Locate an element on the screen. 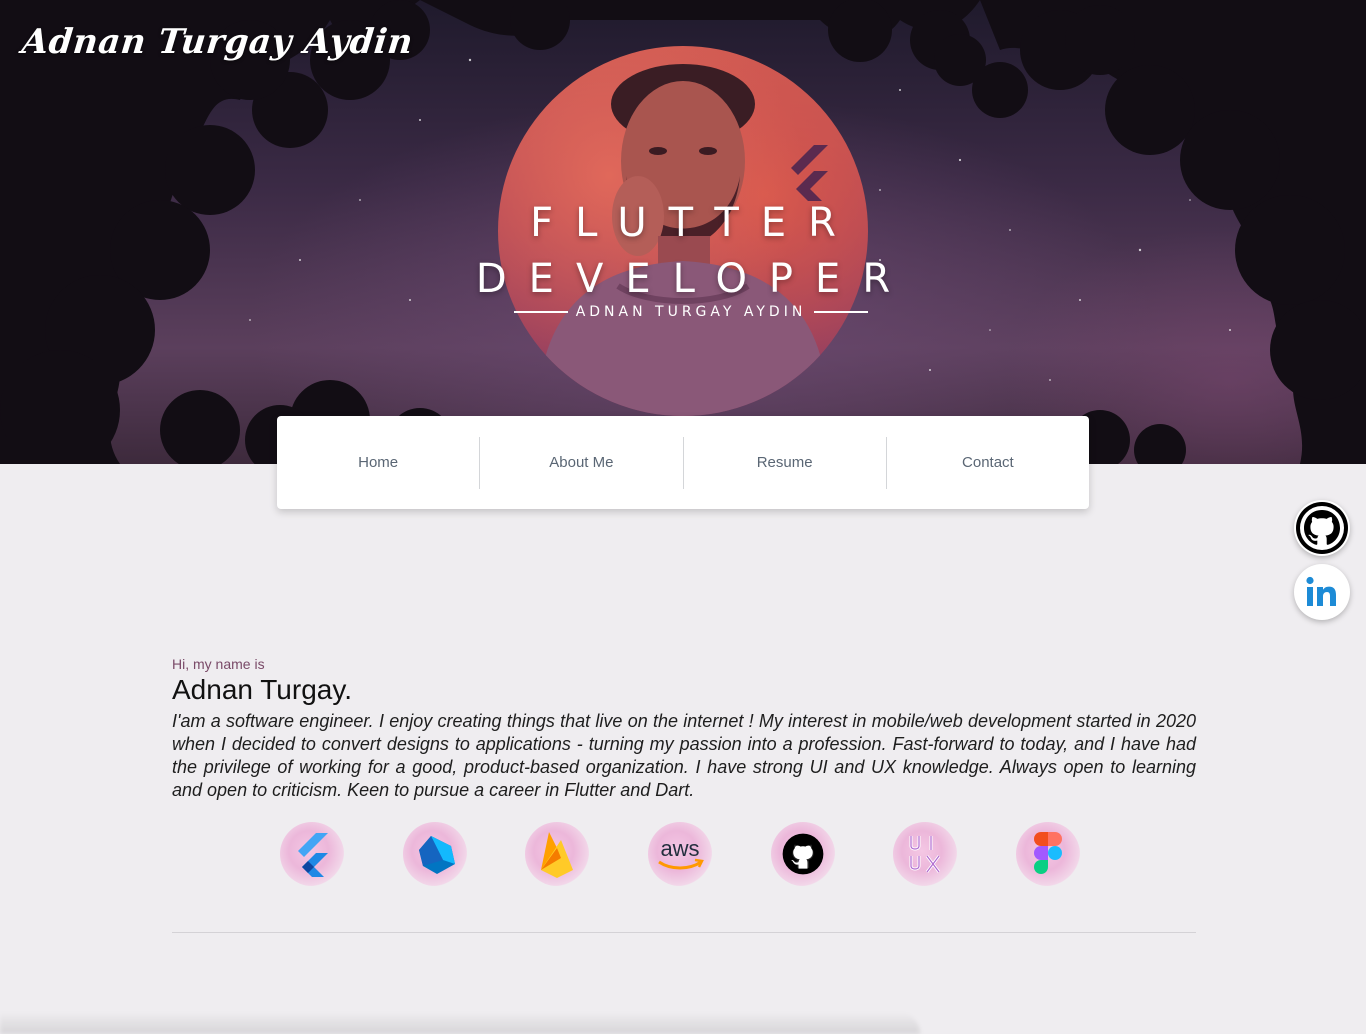 The image size is (1366, 1034). hero-subtitle: ADNAN TURGAY AYDIN is located at coordinates (691, 312).